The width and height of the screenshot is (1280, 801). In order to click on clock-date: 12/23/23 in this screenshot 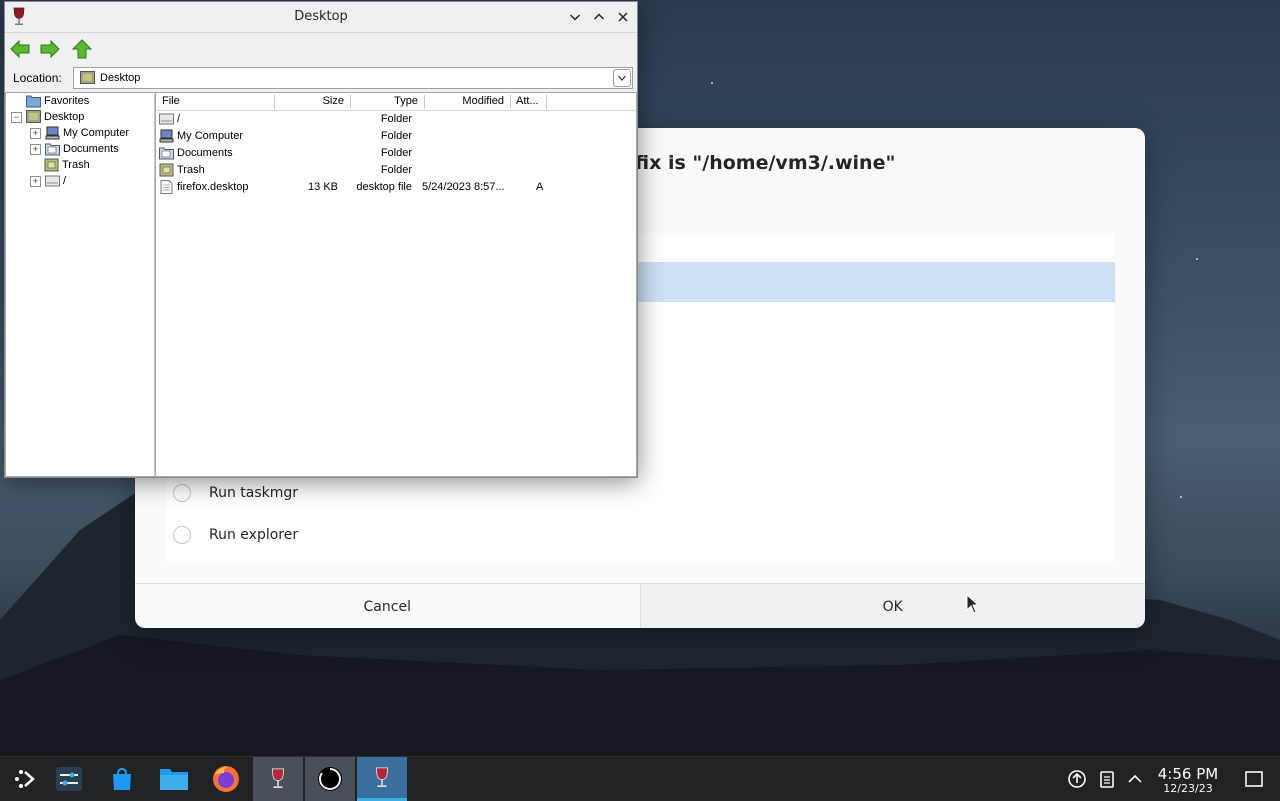, I will do `click(1188, 788)`.